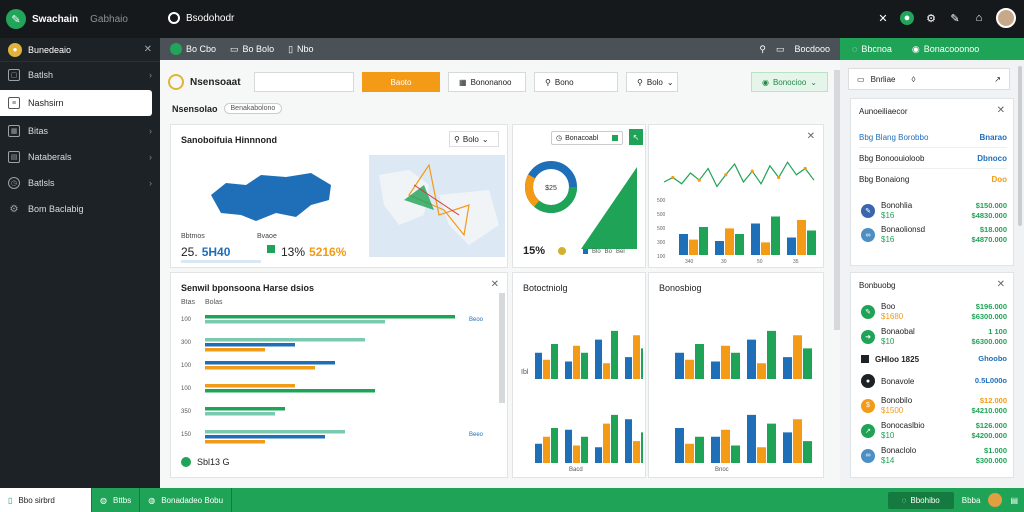  Describe the element at coordinates (789, 82) in the screenshot. I see `green-action-button: ◉ Bonocioo ⌄` at that location.